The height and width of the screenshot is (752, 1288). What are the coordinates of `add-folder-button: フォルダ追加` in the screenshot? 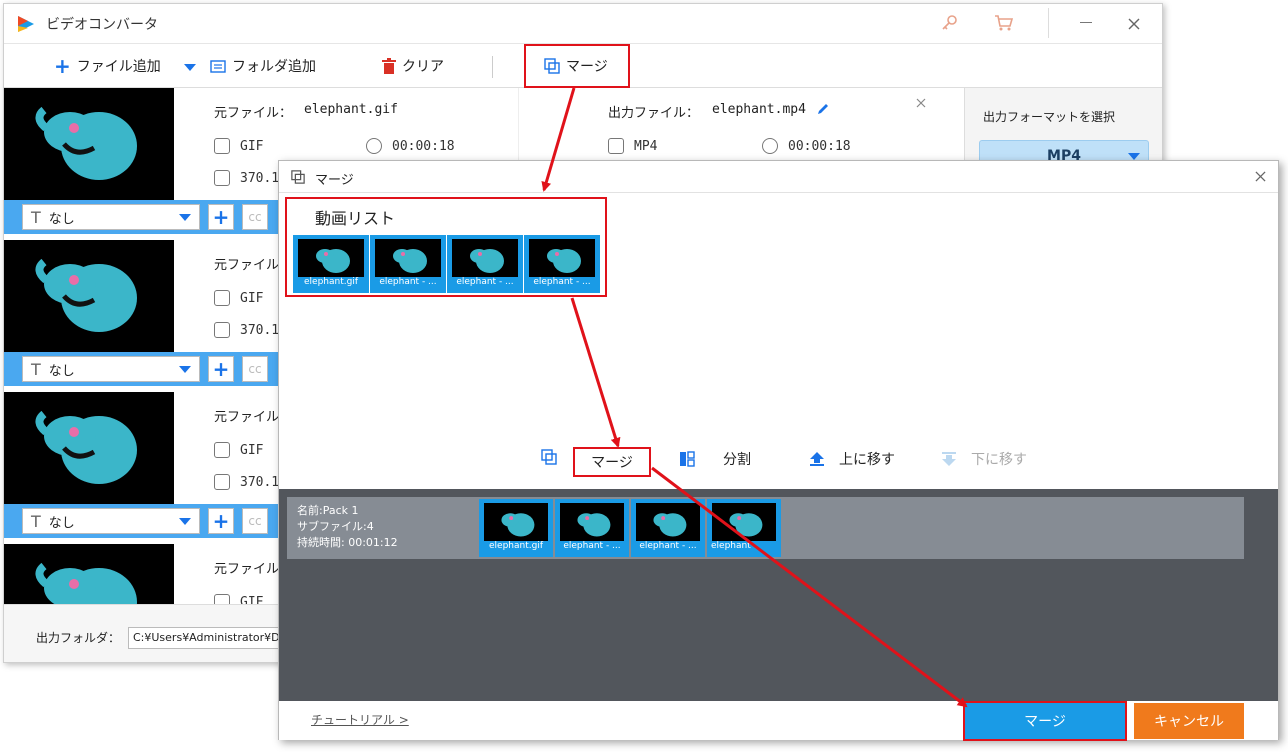 It's located at (263, 66).